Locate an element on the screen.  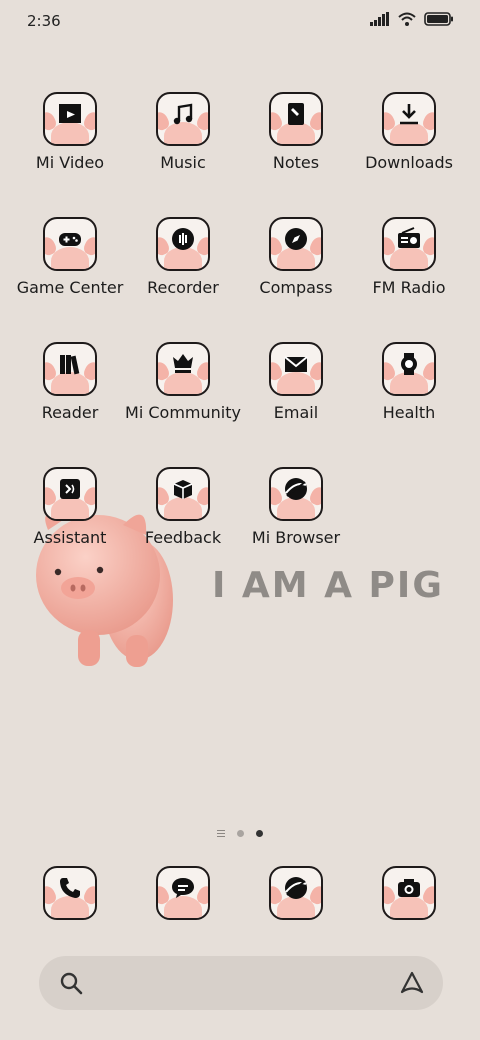
app-label: Game Center is located at coordinates (70, 287).